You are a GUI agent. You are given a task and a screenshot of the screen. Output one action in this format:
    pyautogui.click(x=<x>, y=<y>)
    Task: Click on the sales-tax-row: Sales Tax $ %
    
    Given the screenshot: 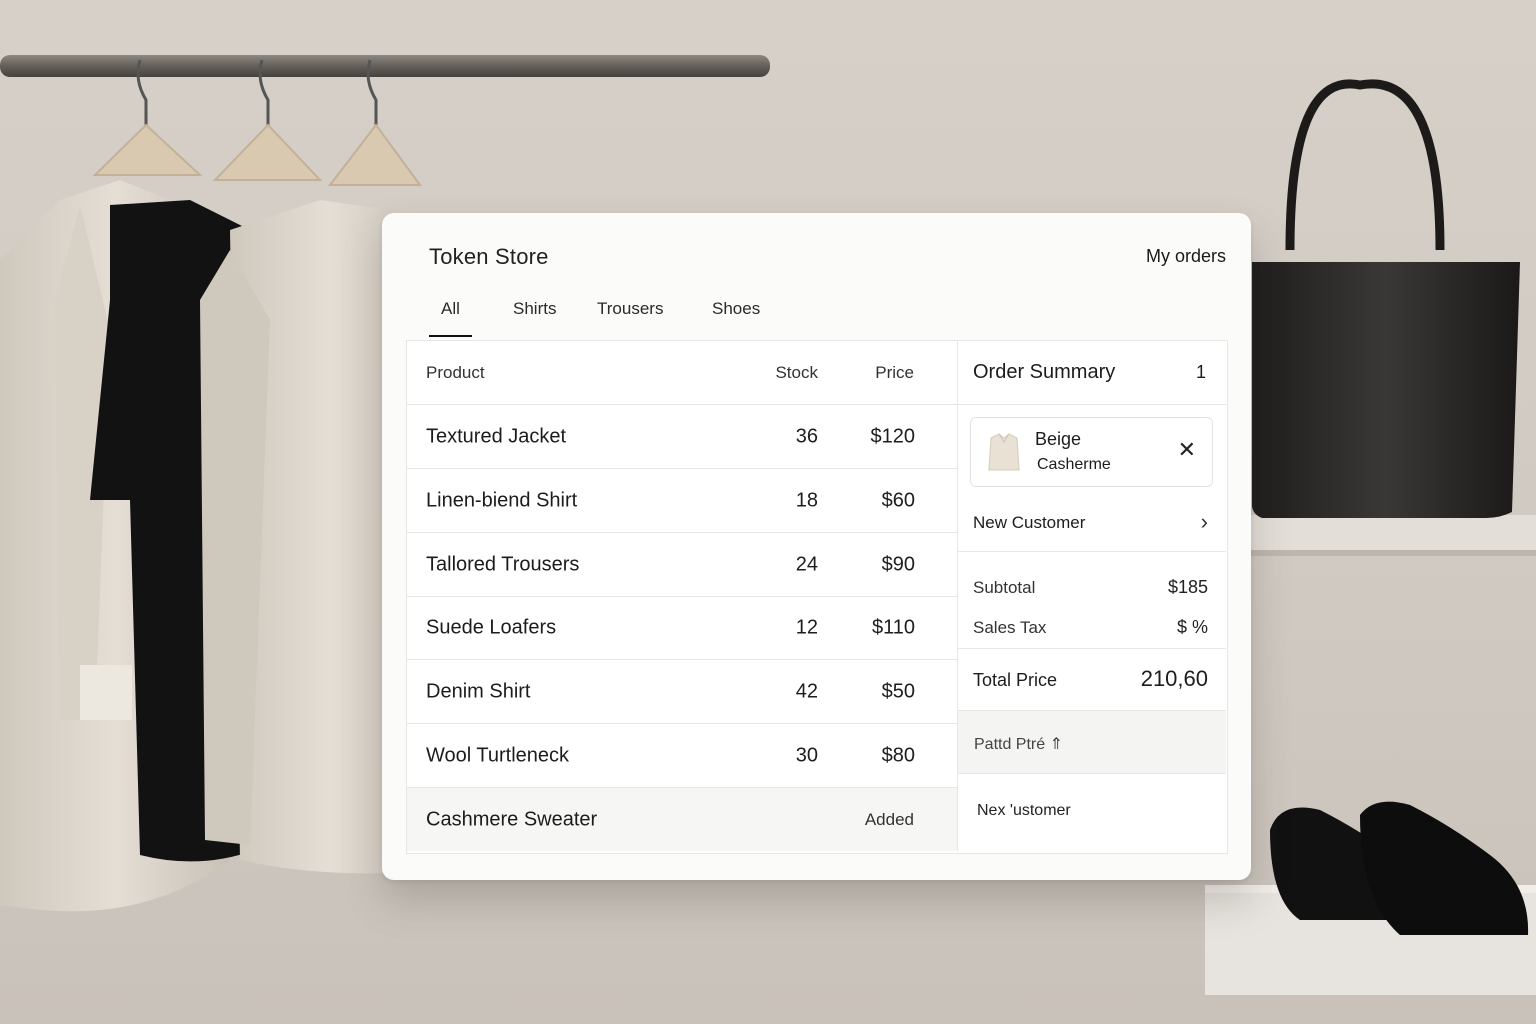 What is the action you would take?
    pyautogui.click(x=1092, y=629)
    